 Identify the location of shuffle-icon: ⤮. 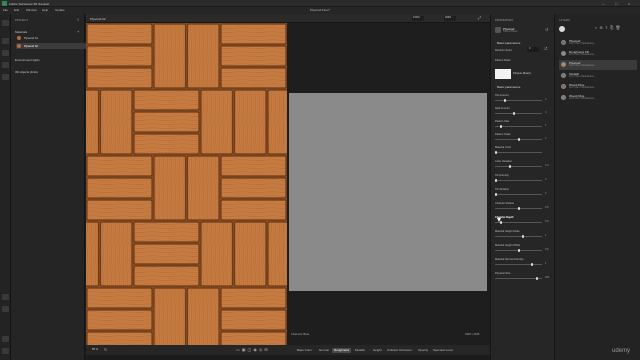
(545, 48).